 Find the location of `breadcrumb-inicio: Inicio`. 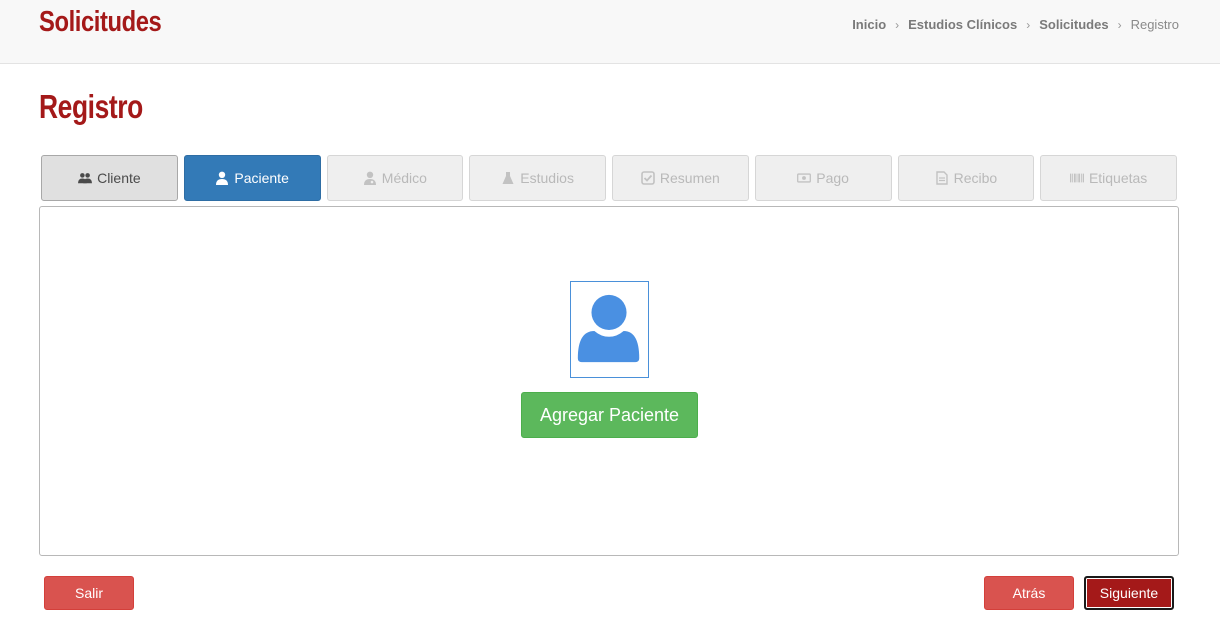

breadcrumb-inicio: Inicio is located at coordinates (869, 24).